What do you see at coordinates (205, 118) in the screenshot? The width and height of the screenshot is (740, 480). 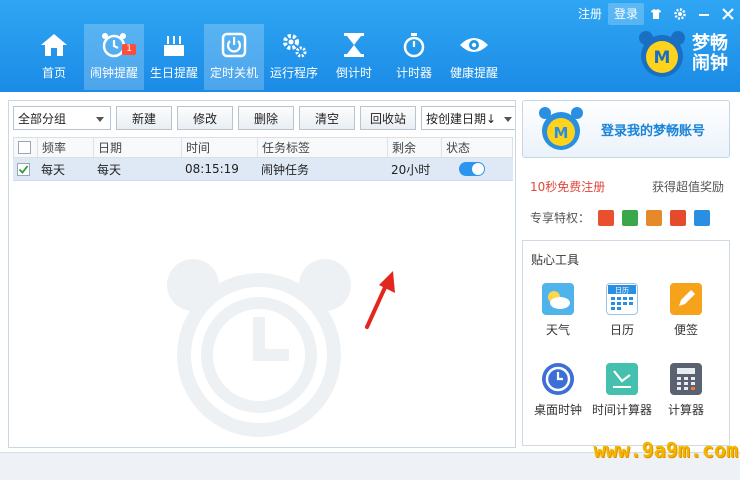 I see `edit-button: 修改` at bounding box center [205, 118].